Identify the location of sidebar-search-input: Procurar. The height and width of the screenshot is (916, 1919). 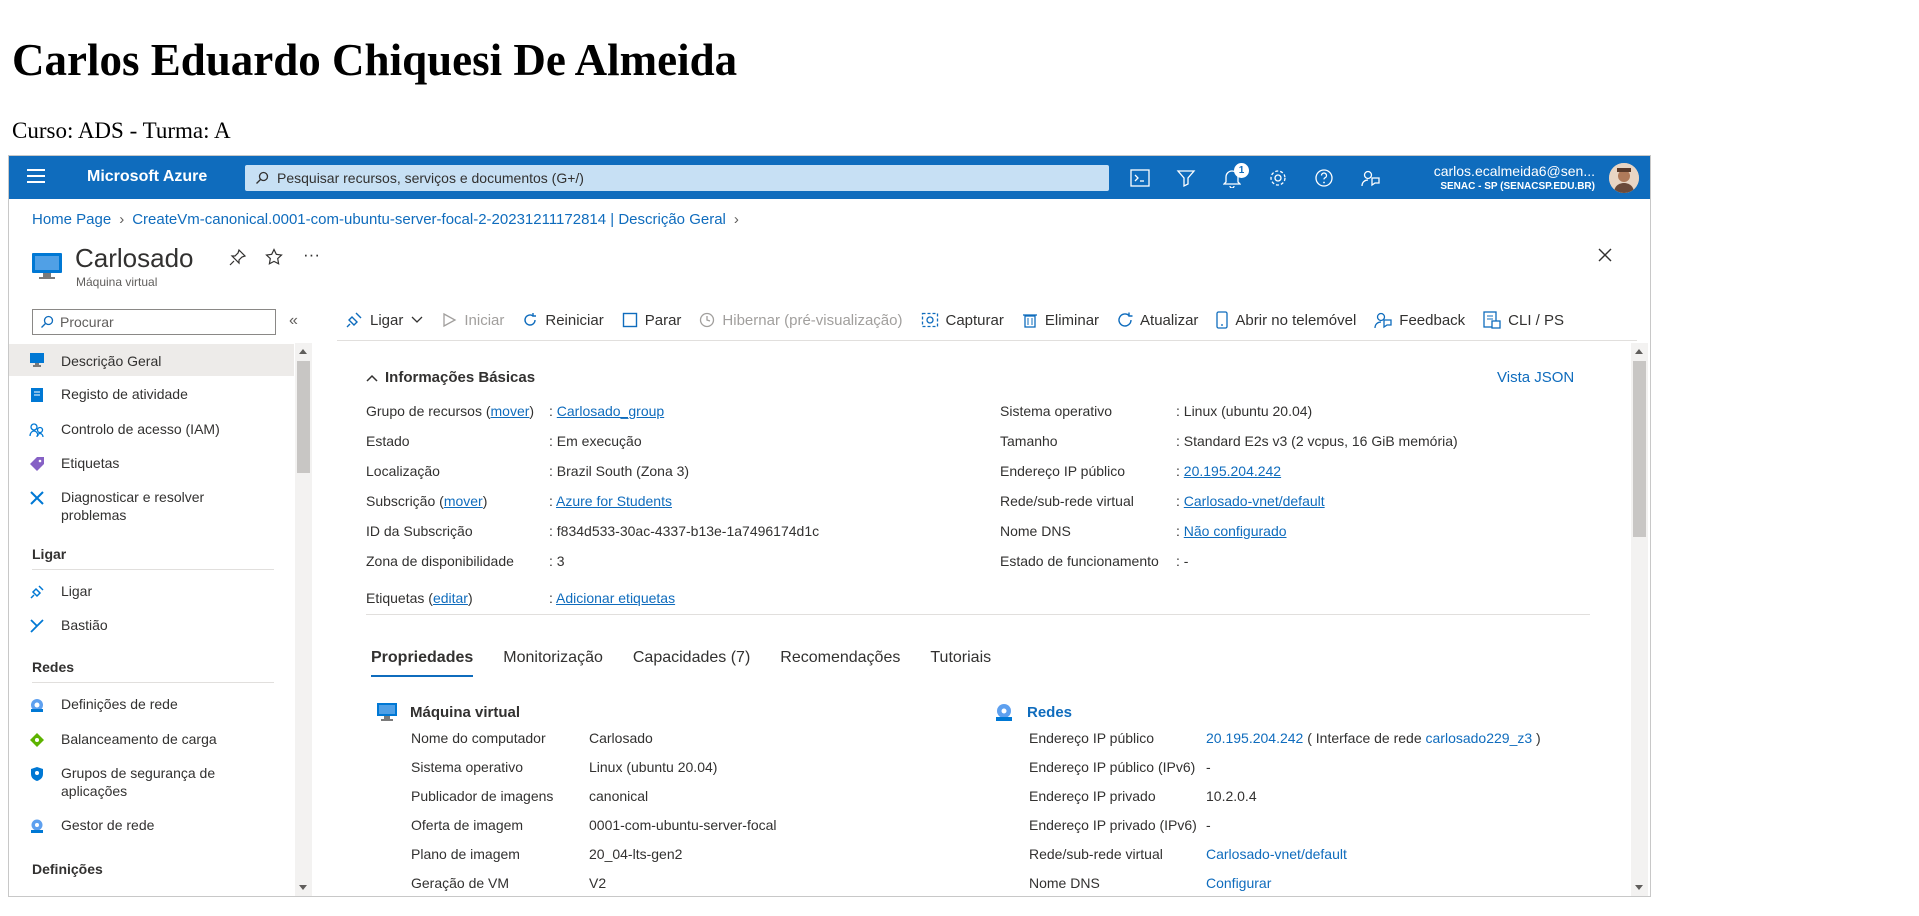
(154, 322).